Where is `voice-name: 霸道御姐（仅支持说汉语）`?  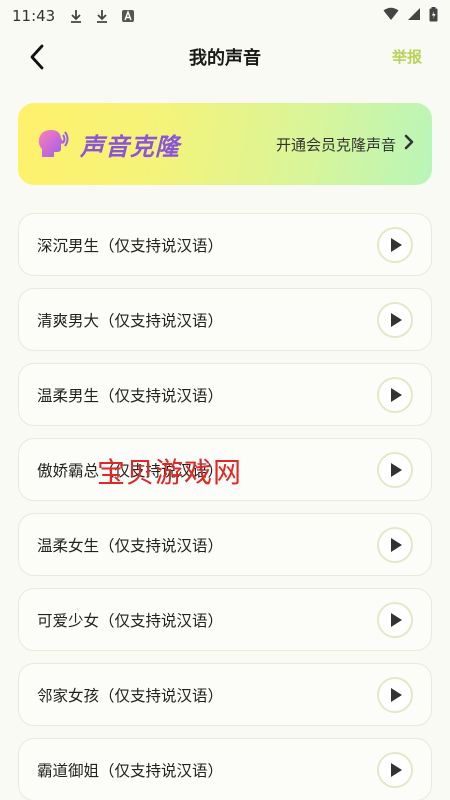 voice-name: 霸道御姐（仅支持说汉语） is located at coordinates (130, 770).